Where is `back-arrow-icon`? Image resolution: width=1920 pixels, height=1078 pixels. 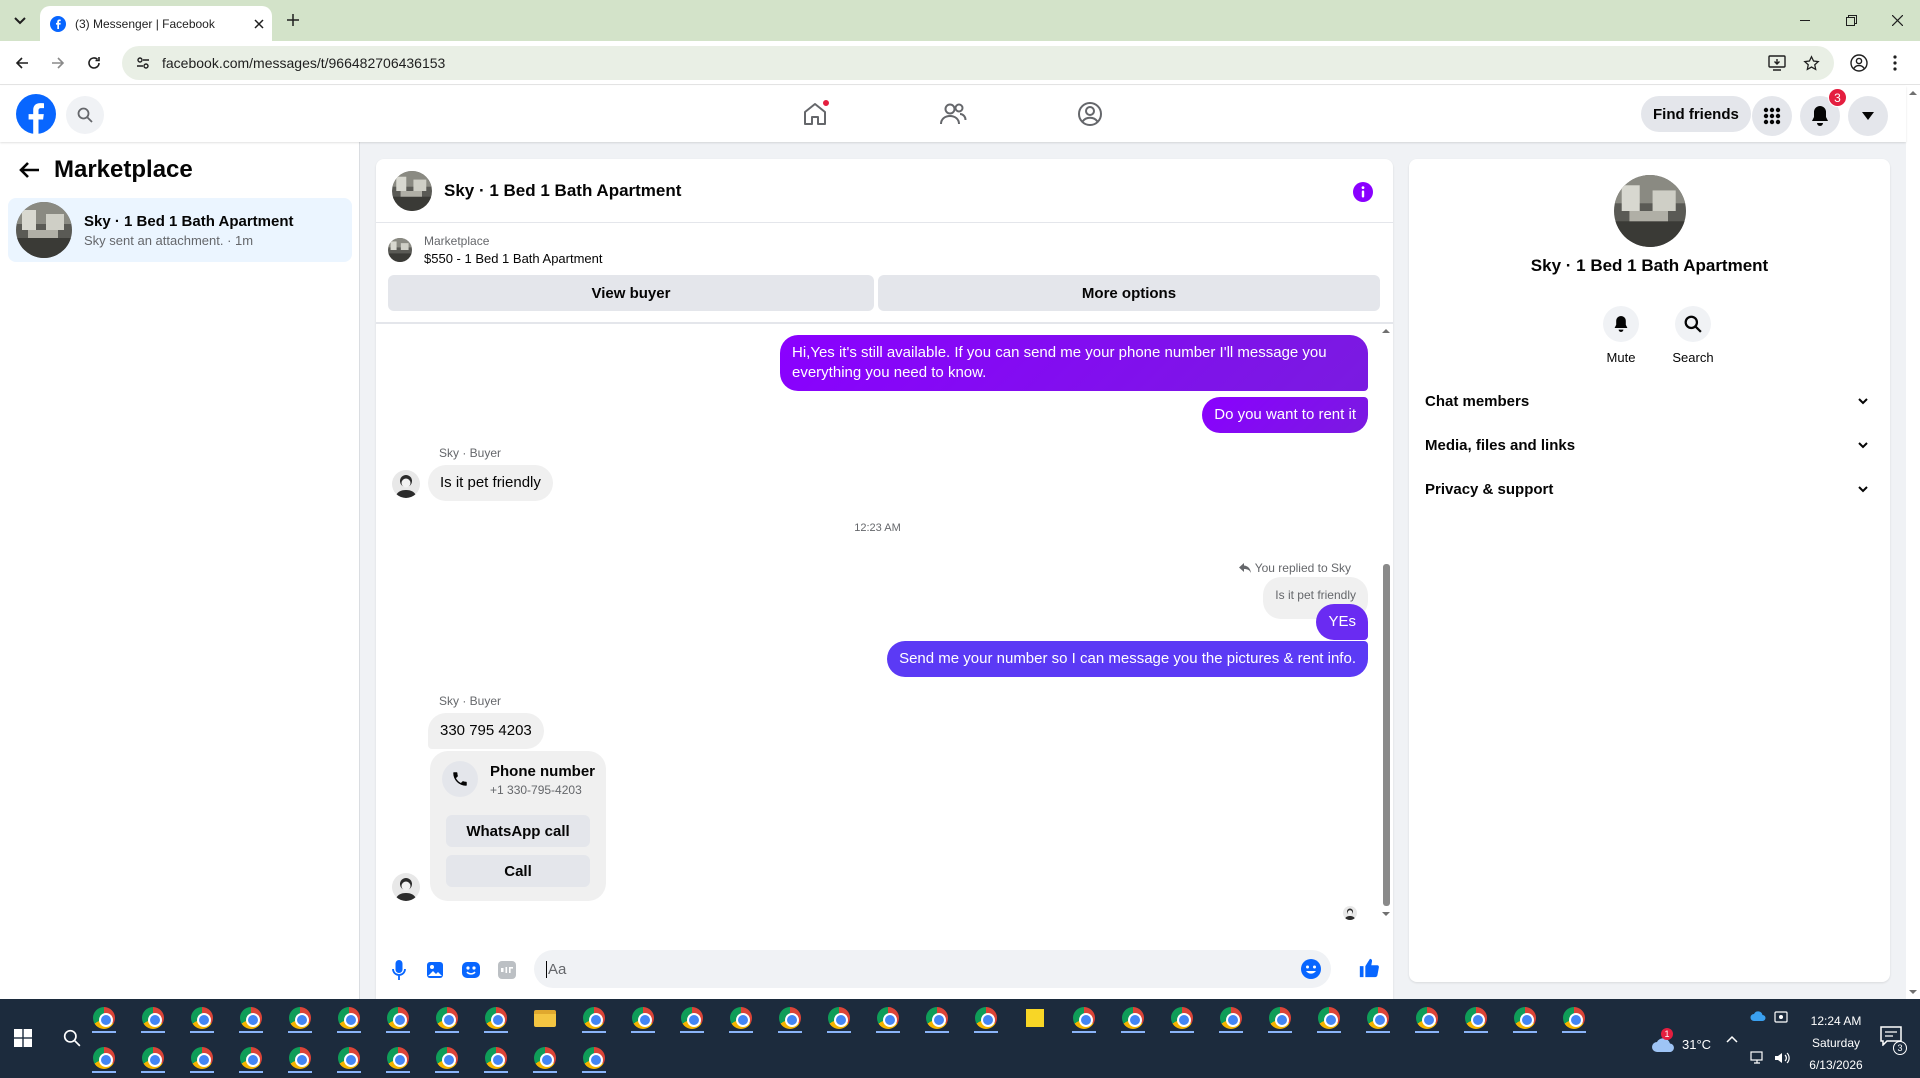
back-arrow-icon is located at coordinates (29, 170).